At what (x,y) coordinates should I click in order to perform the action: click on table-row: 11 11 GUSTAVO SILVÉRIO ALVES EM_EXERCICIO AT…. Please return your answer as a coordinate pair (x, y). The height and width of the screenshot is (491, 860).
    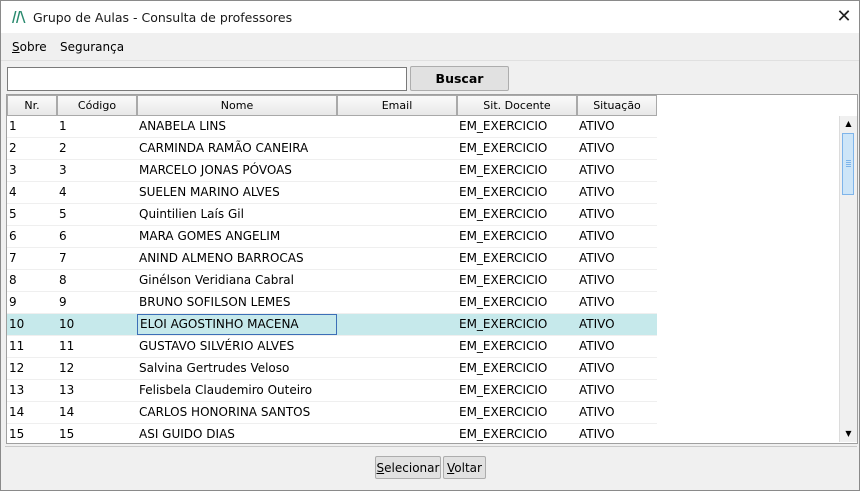
    Looking at the image, I should click on (332, 347).